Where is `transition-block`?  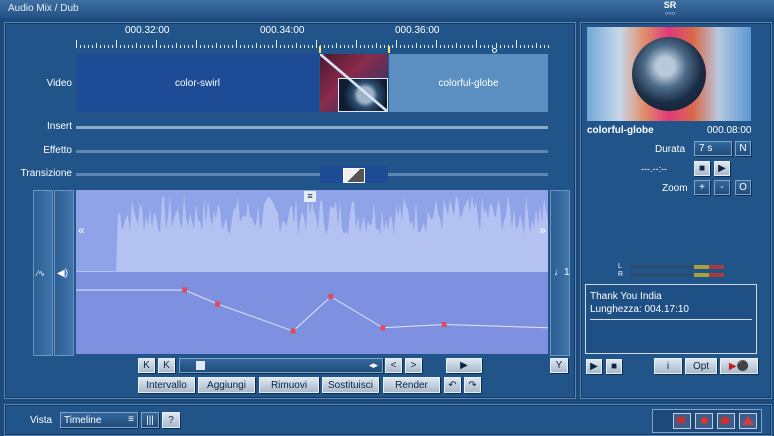
transition-block is located at coordinates (354, 174).